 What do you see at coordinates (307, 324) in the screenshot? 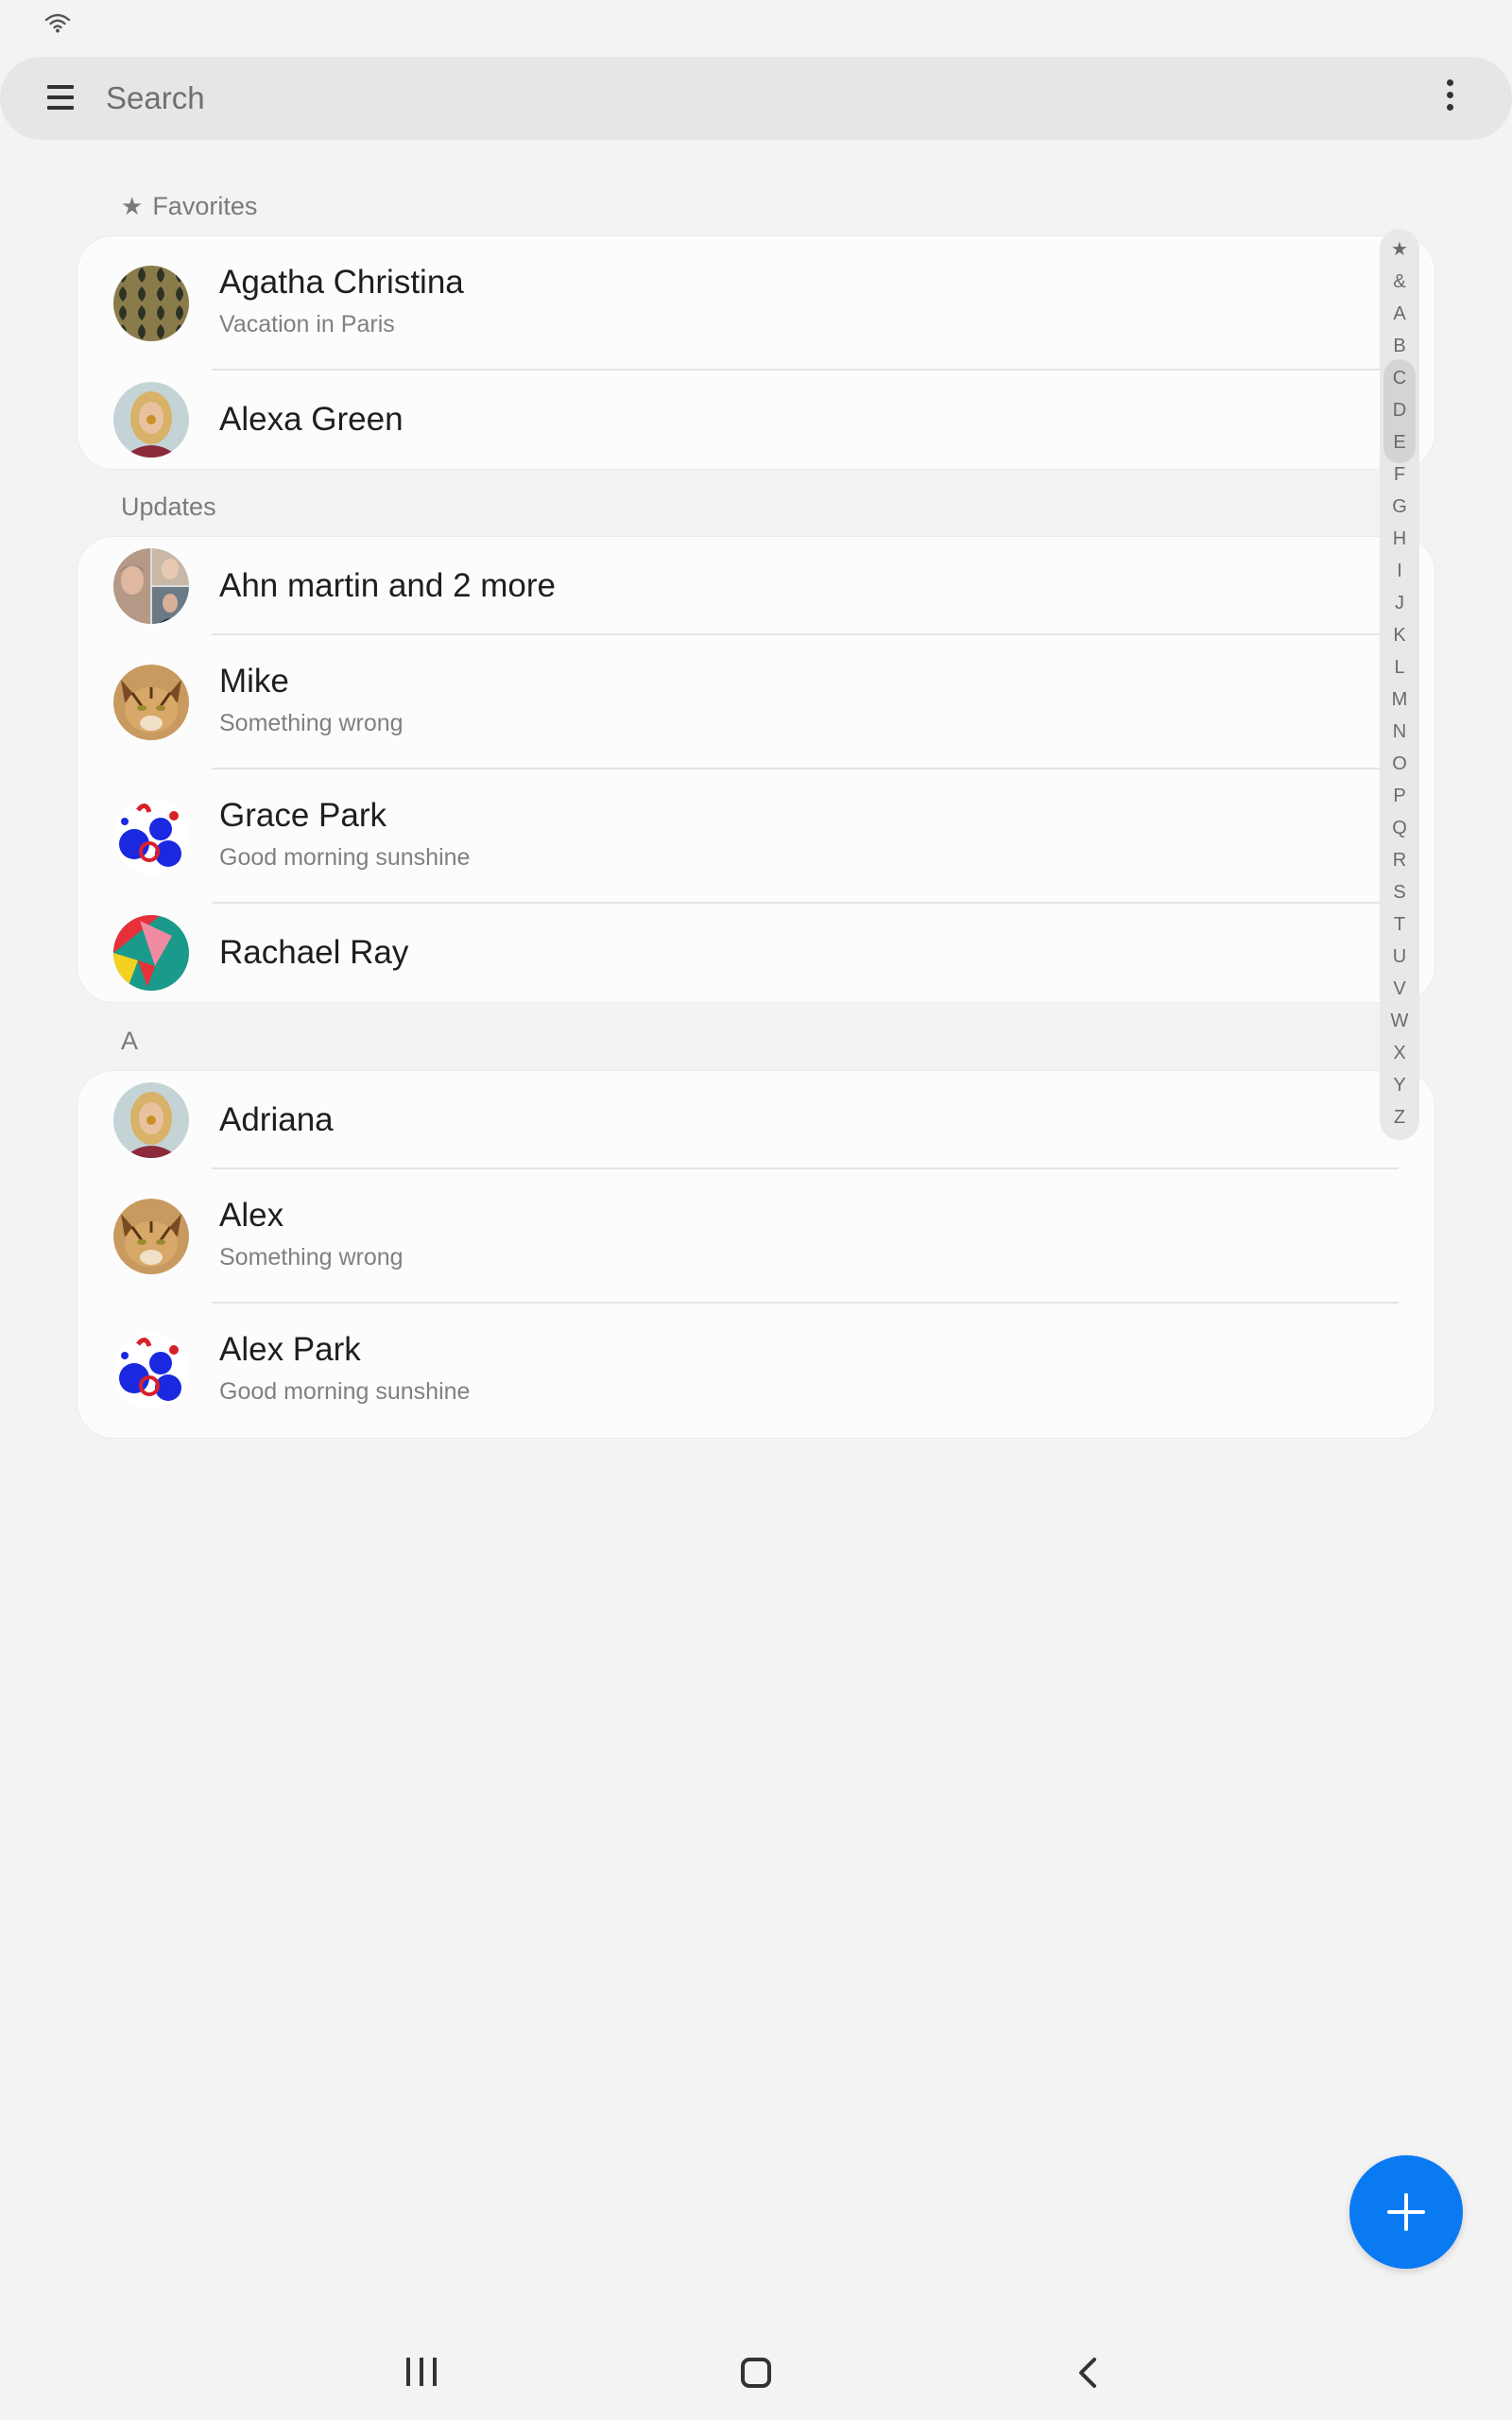
I see `contact-status: Vacation in Paris` at bounding box center [307, 324].